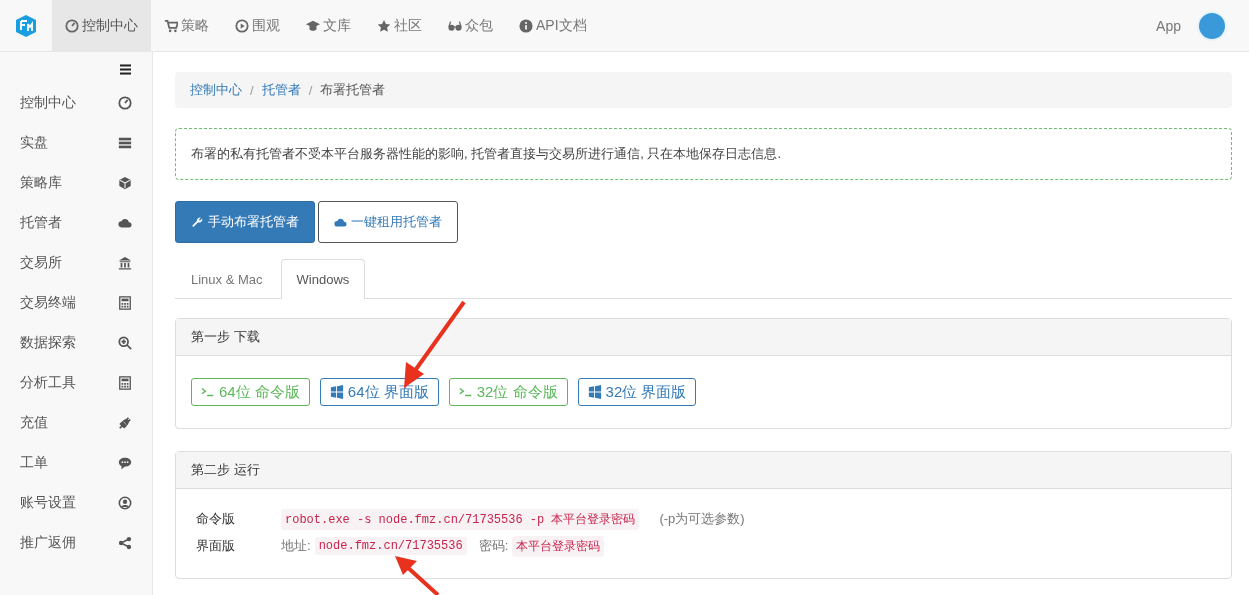 This screenshot has height=595, width=1249. What do you see at coordinates (125, 343) in the screenshot?
I see `zoom-in-icon` at bounding box center [125, 343].